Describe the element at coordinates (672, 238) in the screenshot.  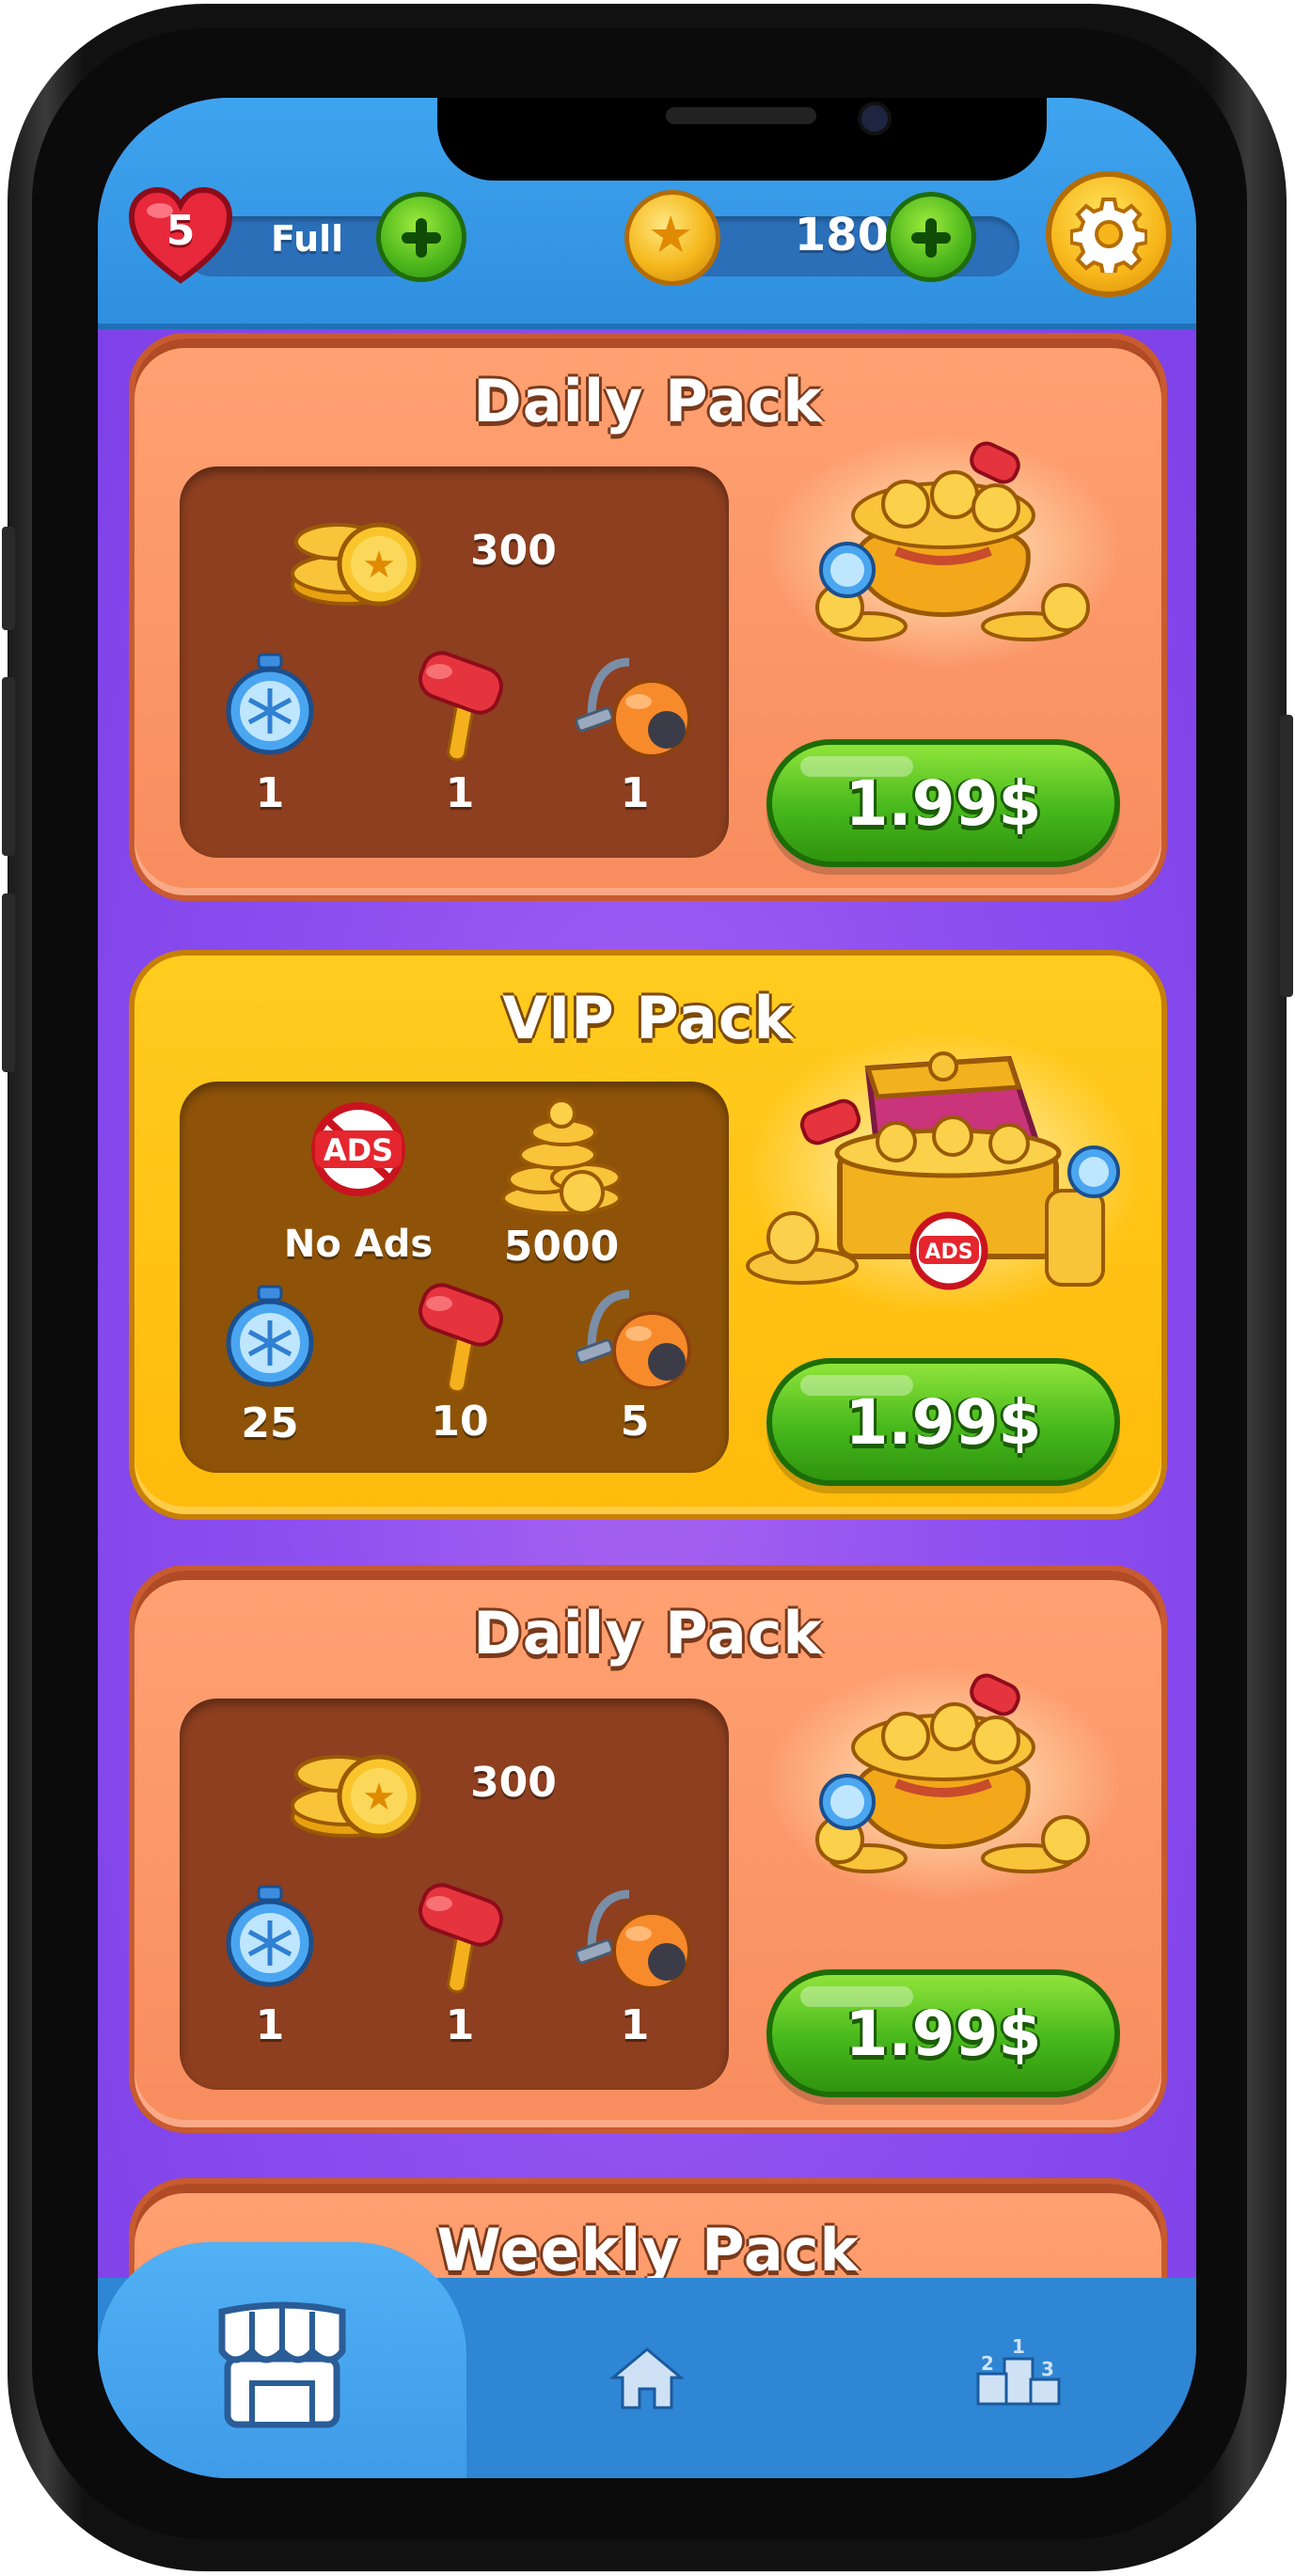
I see `coin-icon: ★` at that location.